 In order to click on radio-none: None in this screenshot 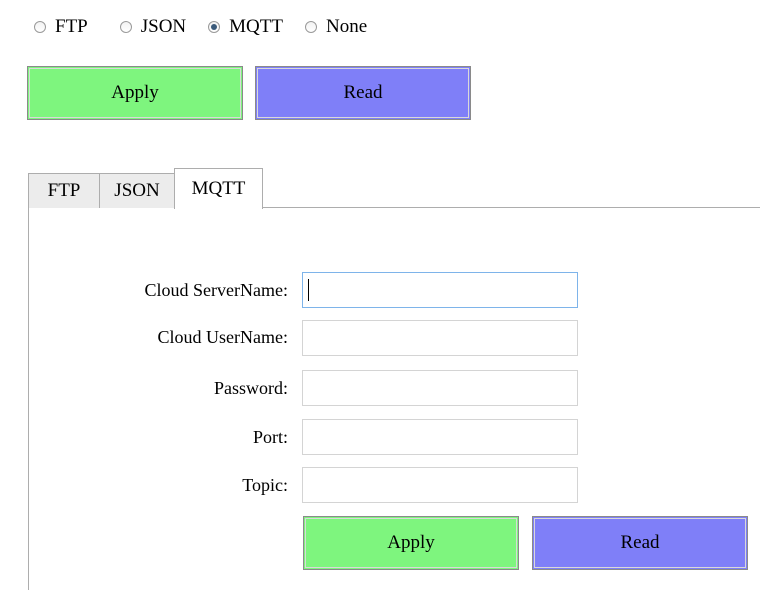, I will do `click(335, 27)`.